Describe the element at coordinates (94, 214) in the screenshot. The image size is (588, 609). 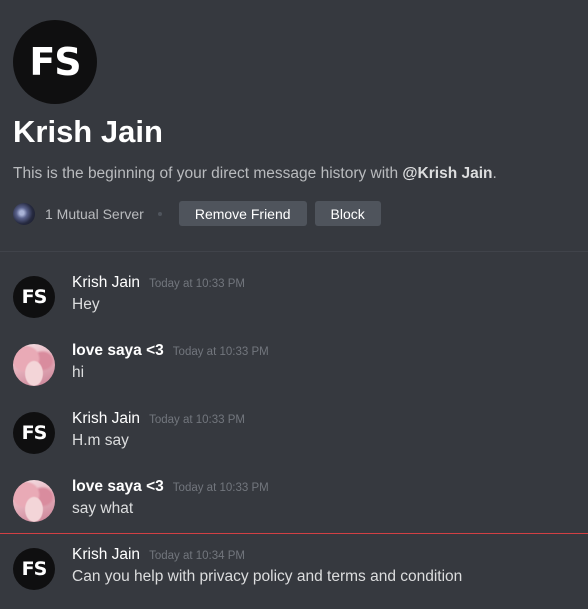
I see `mutual-servers-link: 1 Mutual Server` at that location.